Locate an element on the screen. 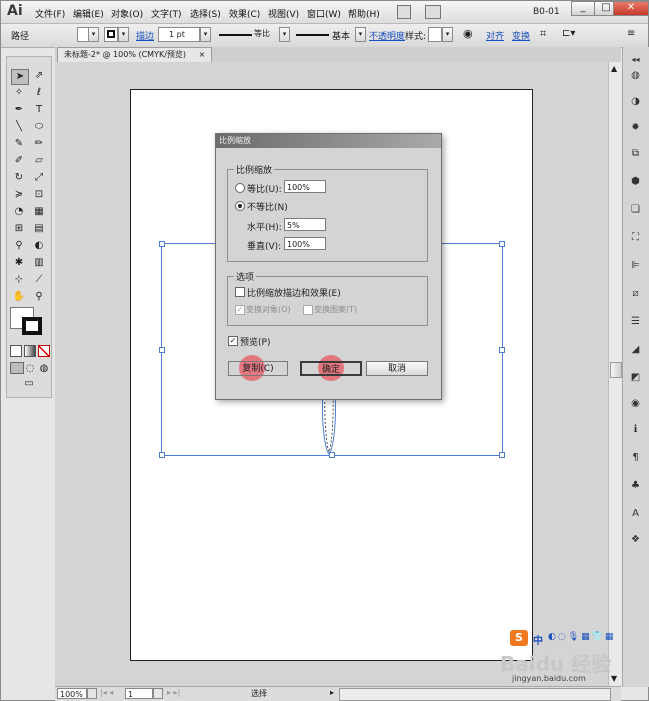 Image resolution: width=649 pixels, height=701 pixels. hand-tool-icon: ✋ is located at coordinates (19, 297).